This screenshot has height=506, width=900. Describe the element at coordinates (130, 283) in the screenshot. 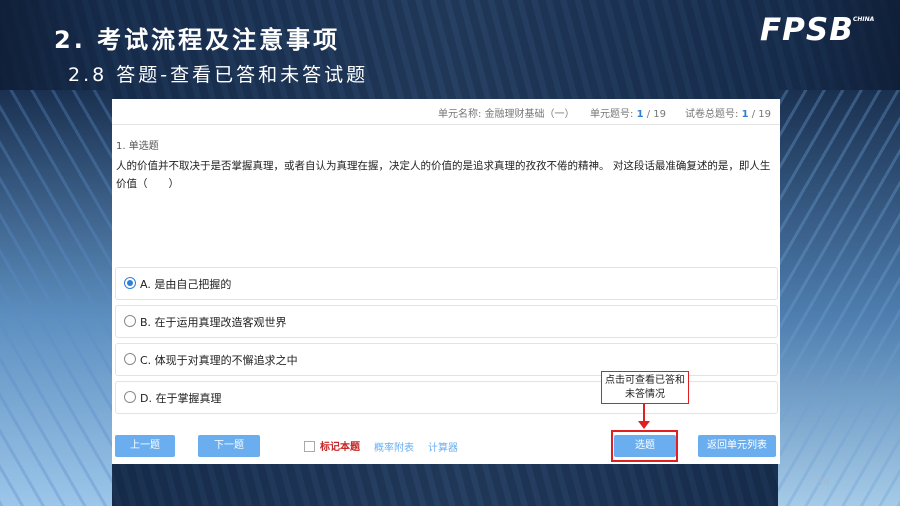

I see `radio-checked-icon` at that location.